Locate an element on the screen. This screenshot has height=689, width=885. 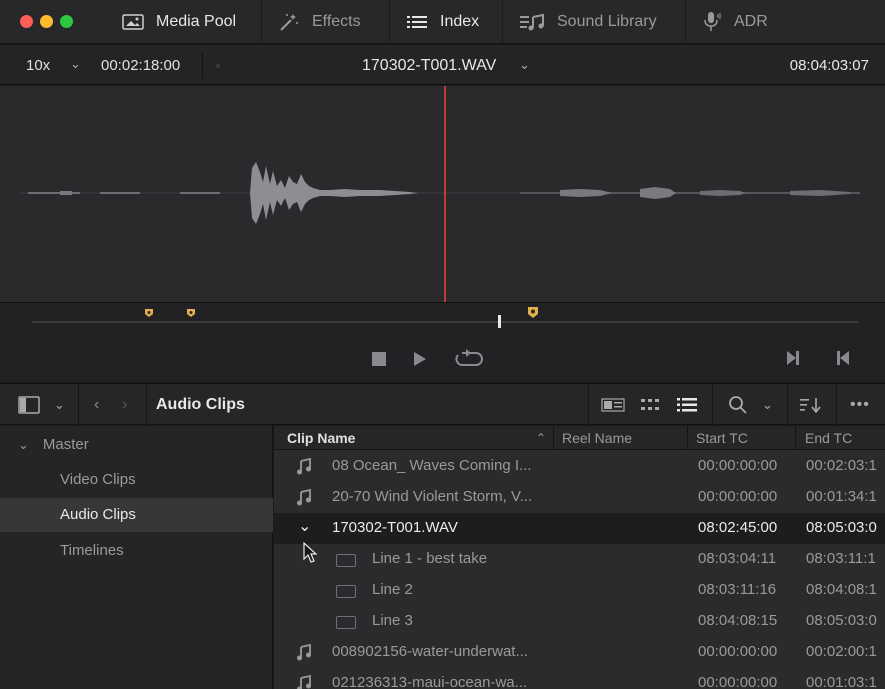
chevron-right-icon: › is located at coordinates (125, 404).